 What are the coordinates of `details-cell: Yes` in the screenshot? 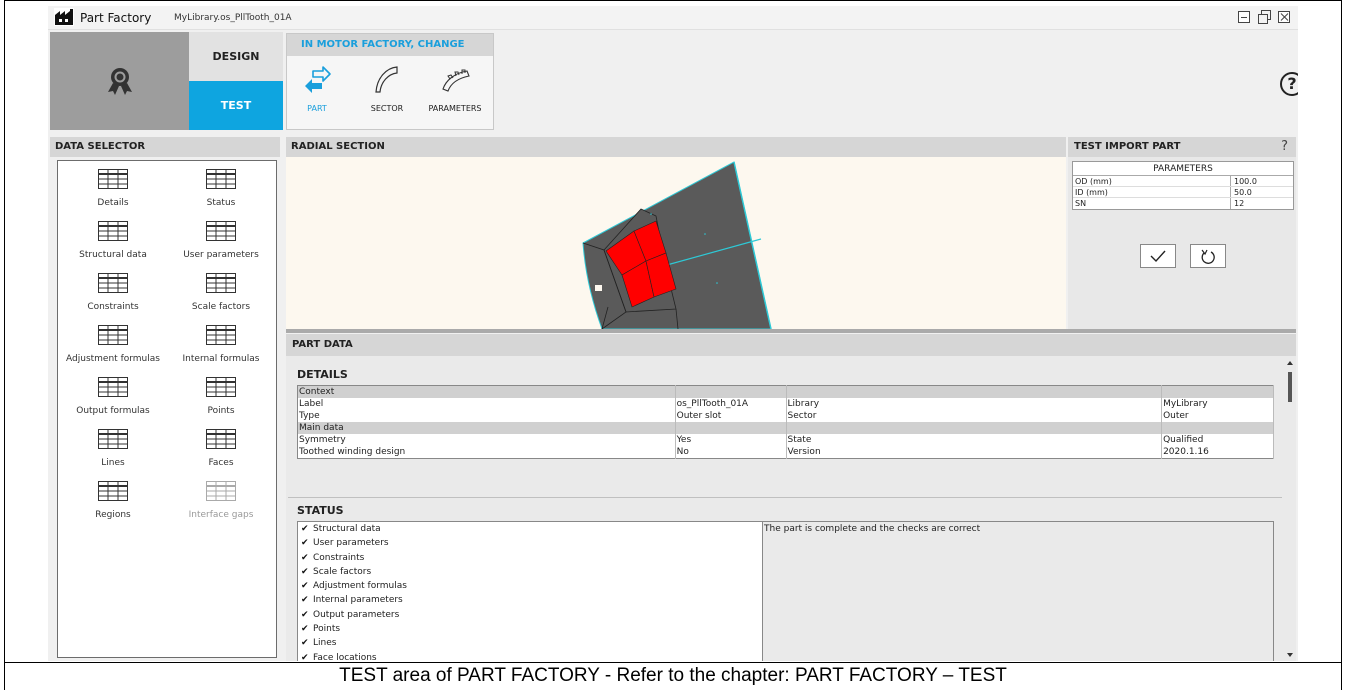 It's located at (731, 440).